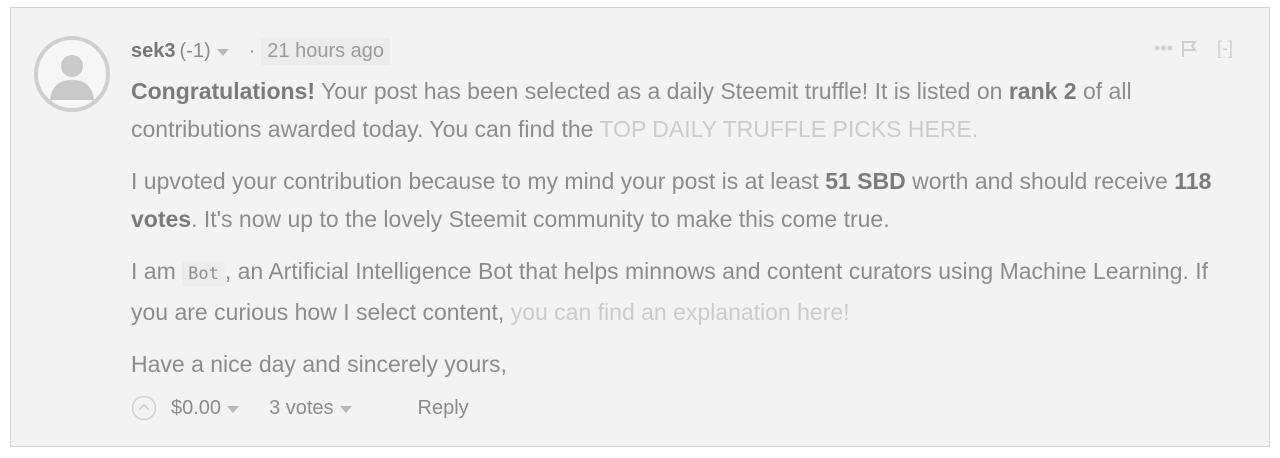 The width and height of the screenshot is (1280, 458). Describe the element at coordinates (1042, 91) in the screenshot. I see `rank-text: rank 2` at that location.